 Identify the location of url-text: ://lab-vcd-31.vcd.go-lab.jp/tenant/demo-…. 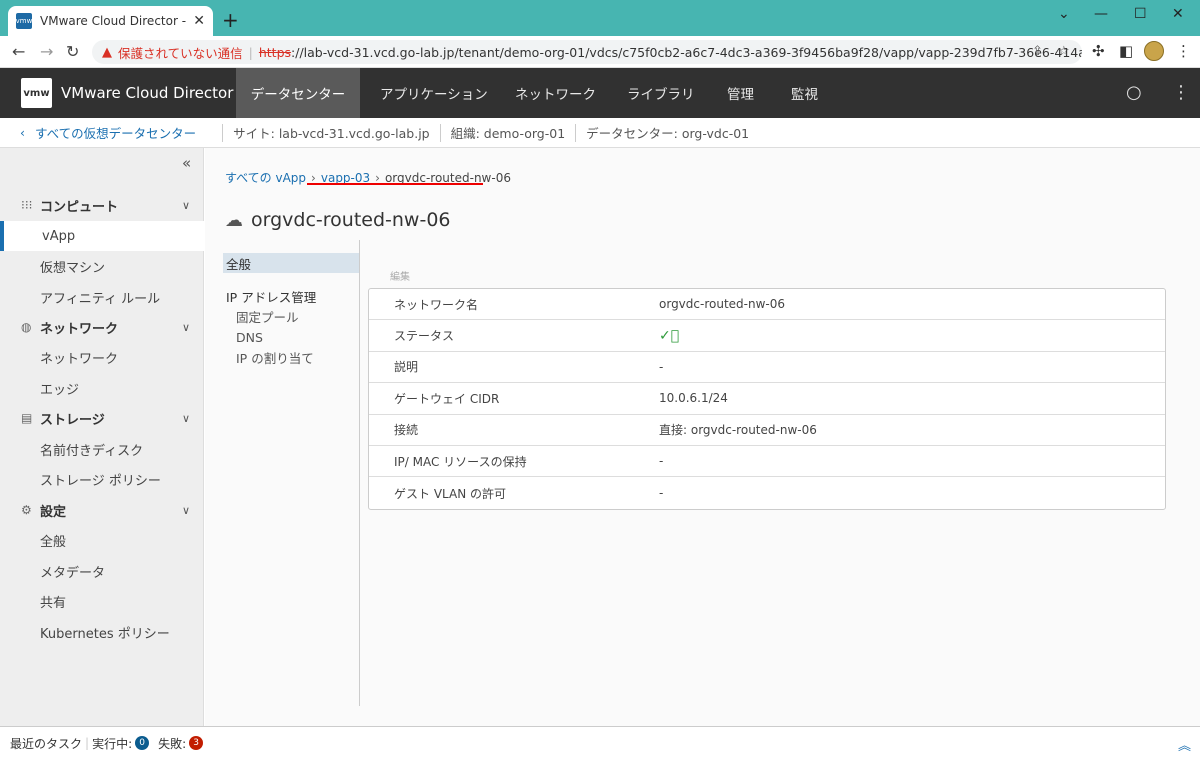
(686, 52).